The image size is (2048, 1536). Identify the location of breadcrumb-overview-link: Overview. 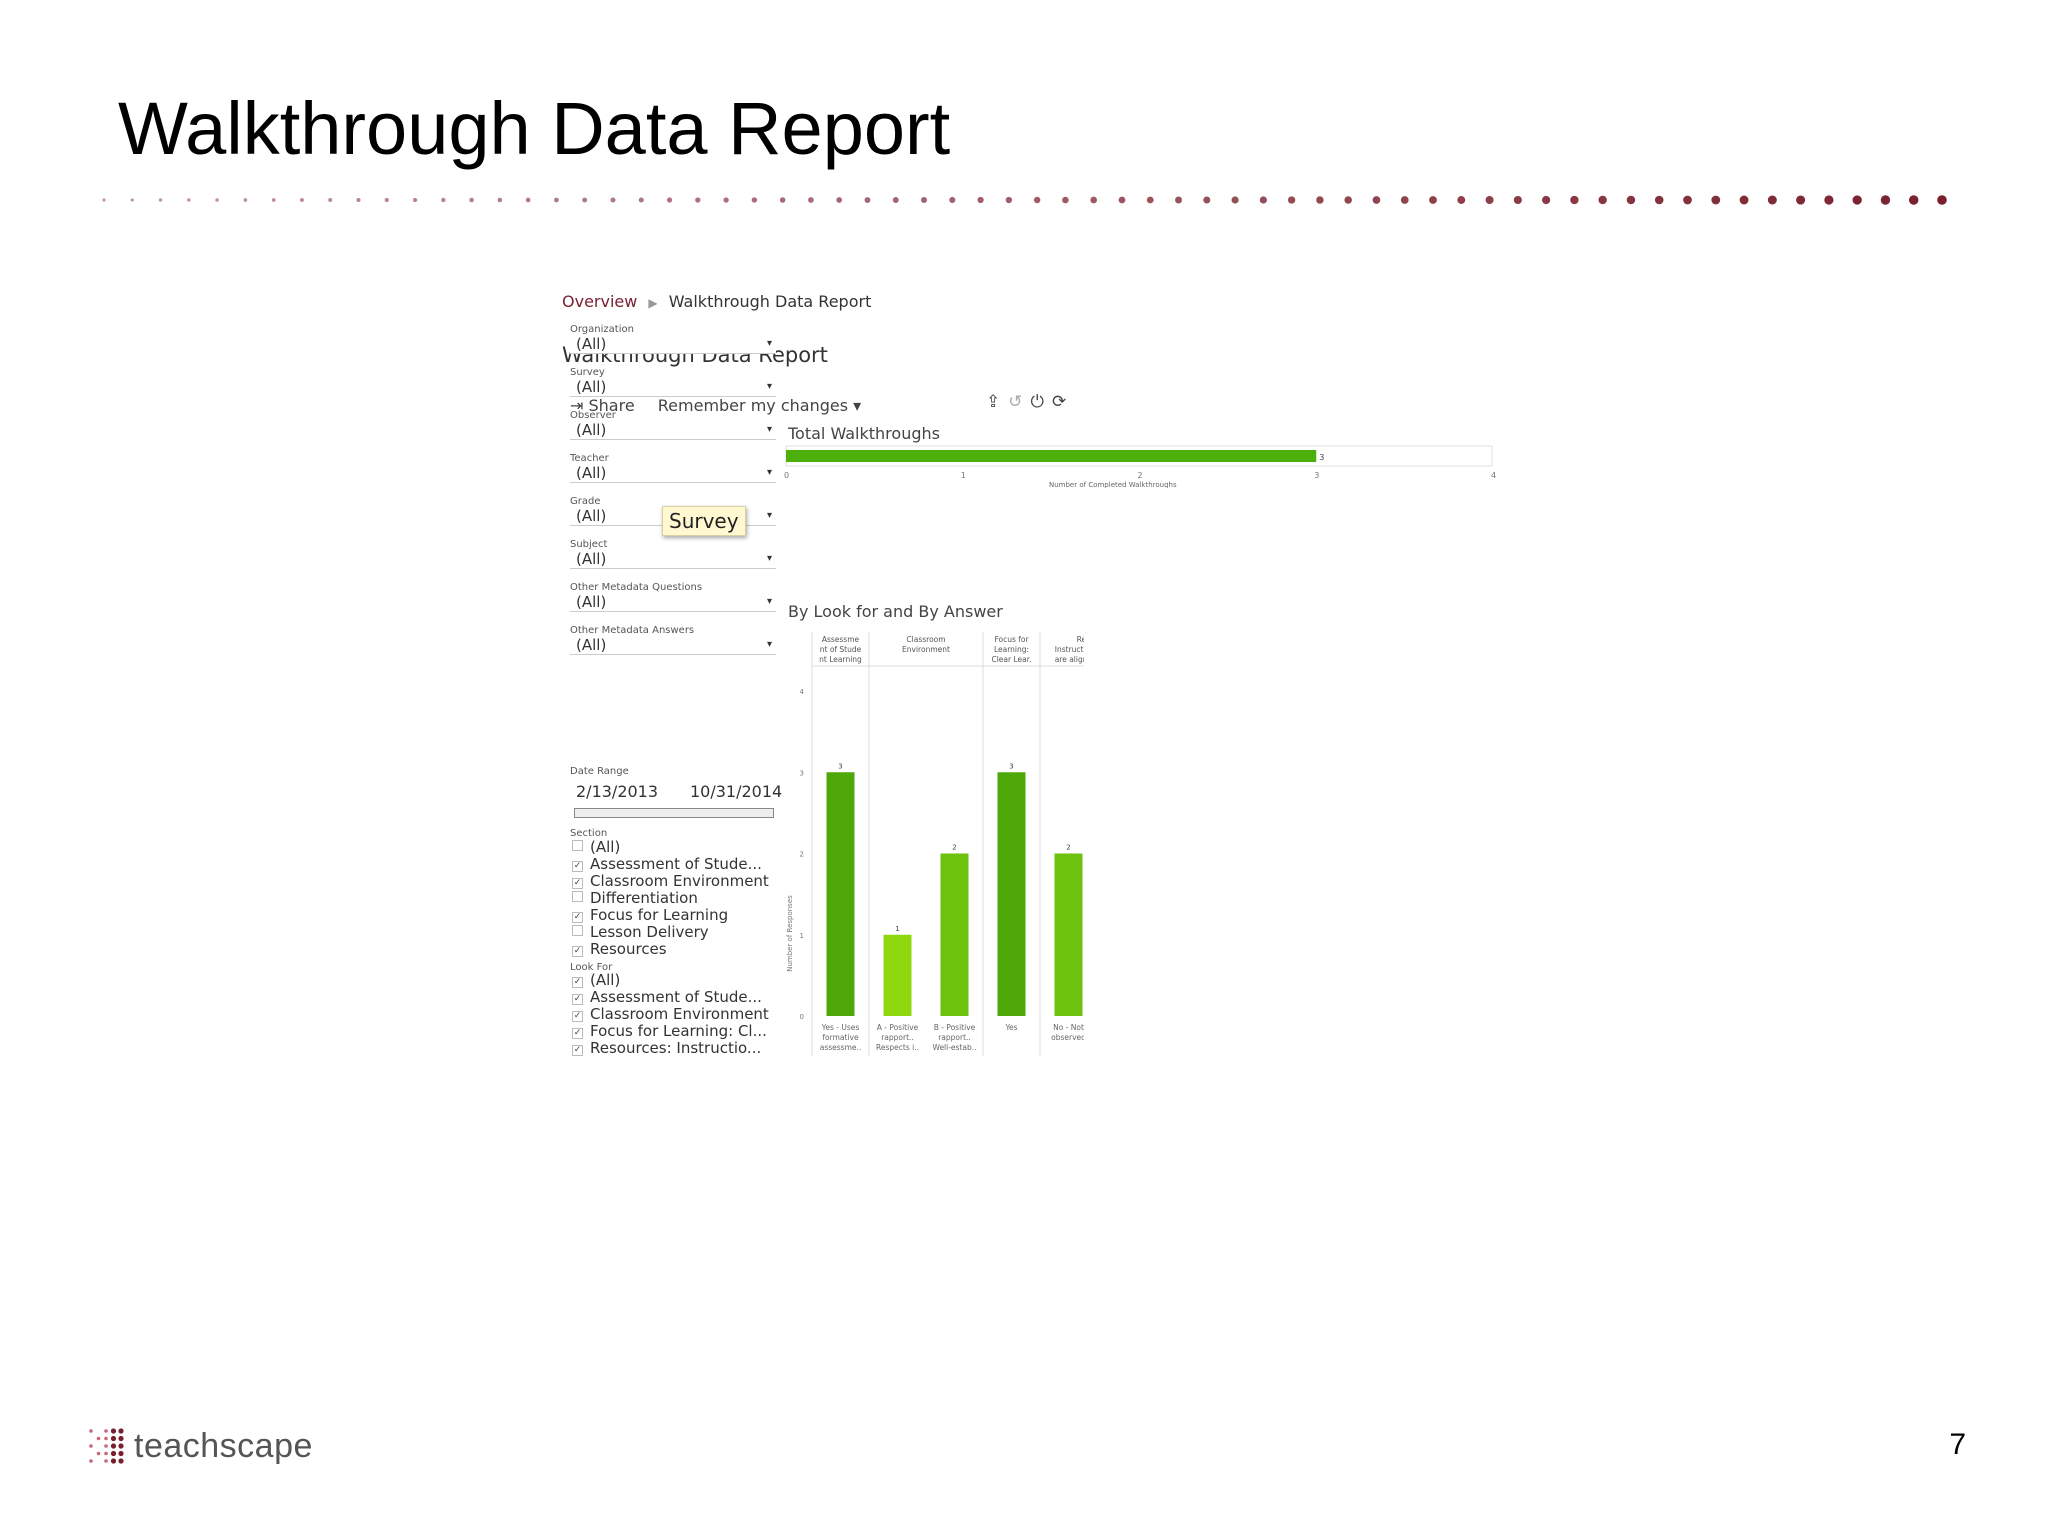
(599, 301).